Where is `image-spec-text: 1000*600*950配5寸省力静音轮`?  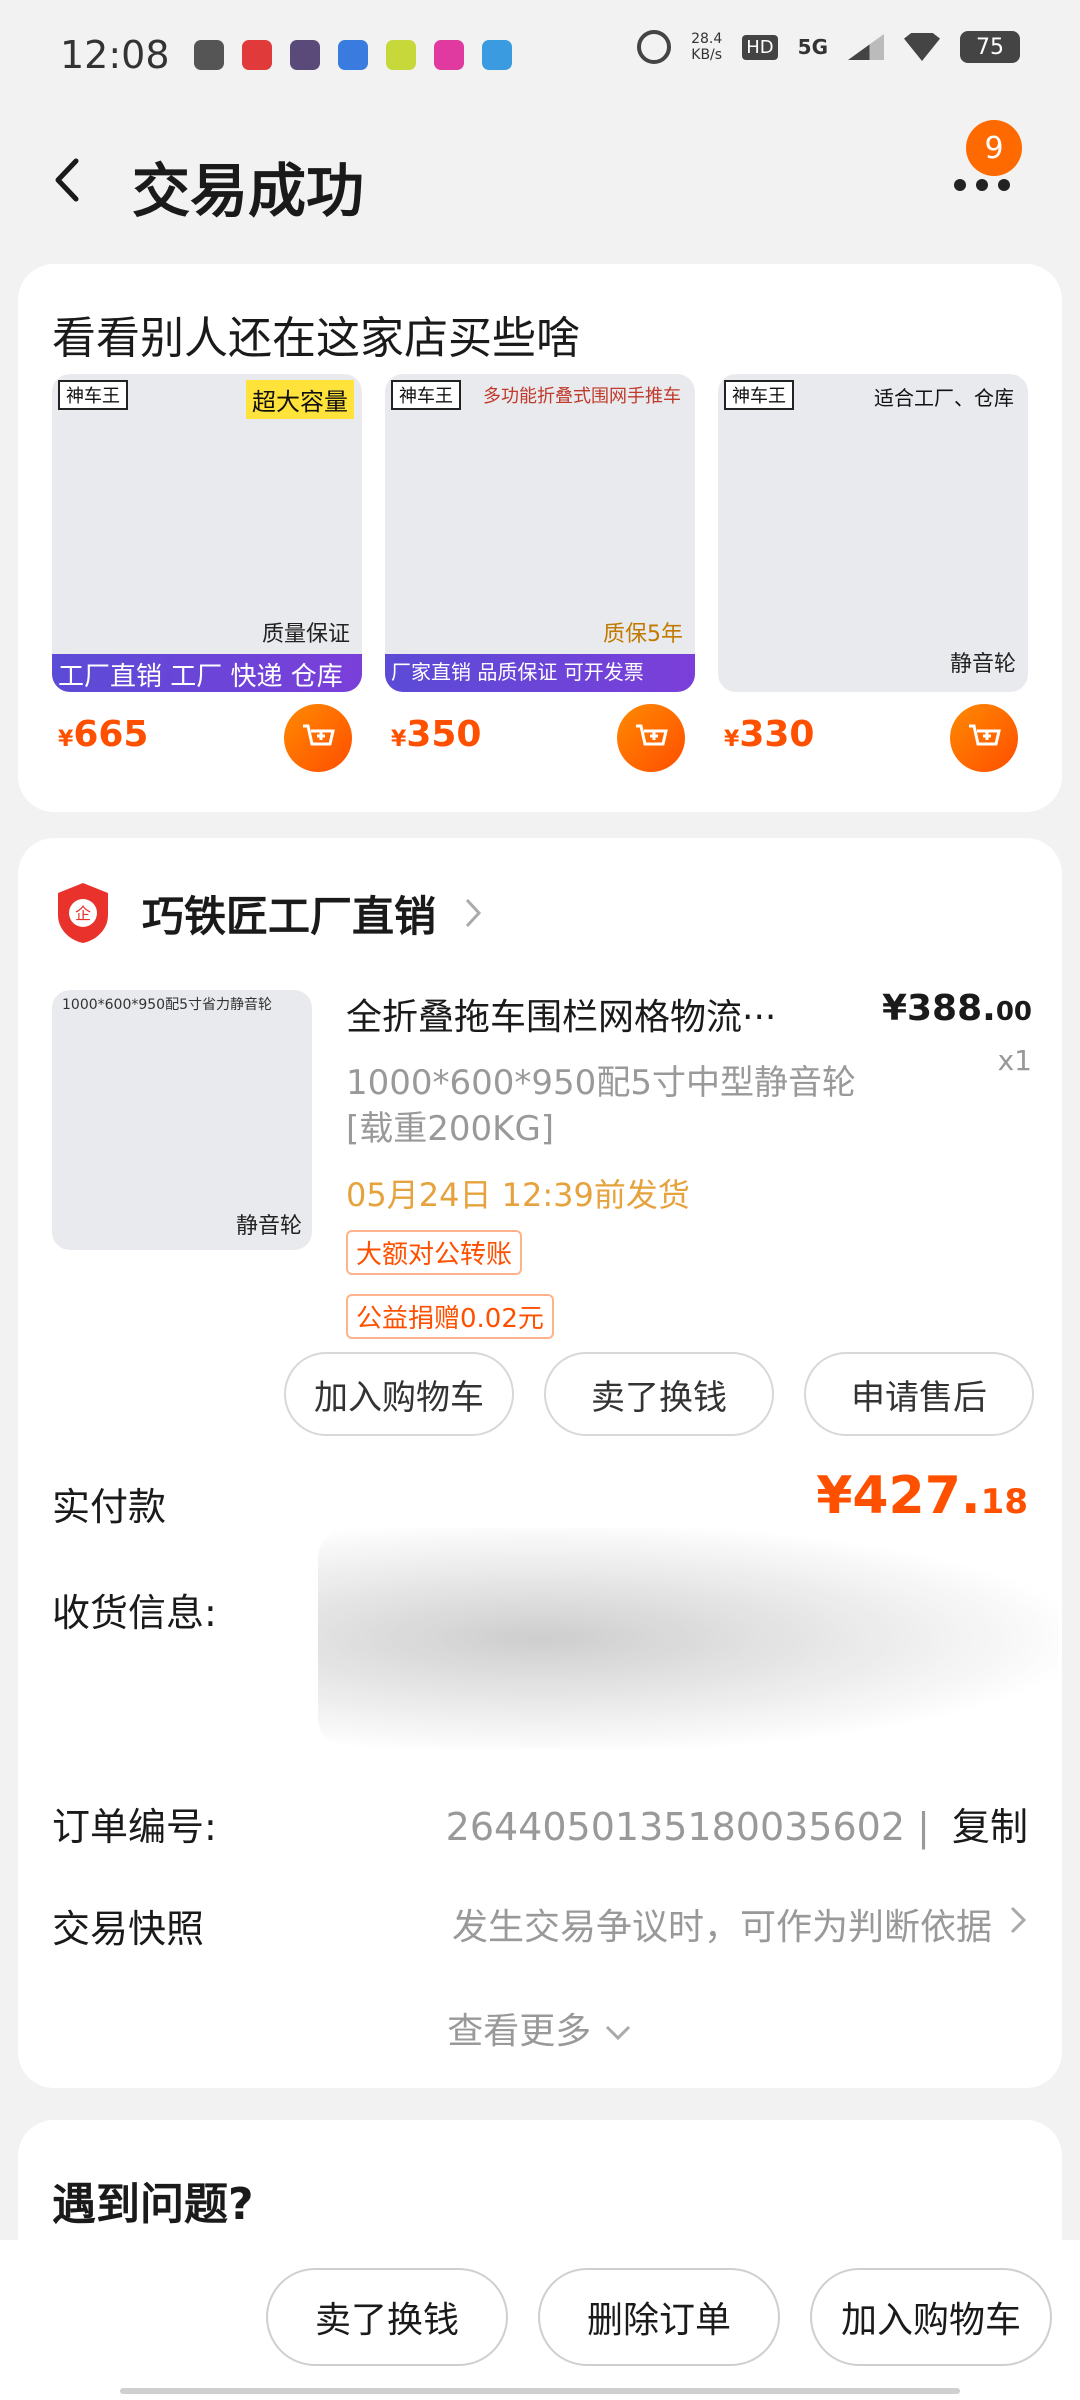
image-spec-text: 1000*600*950配5寸省力静音轮 is located at coordinates (167, 1005).